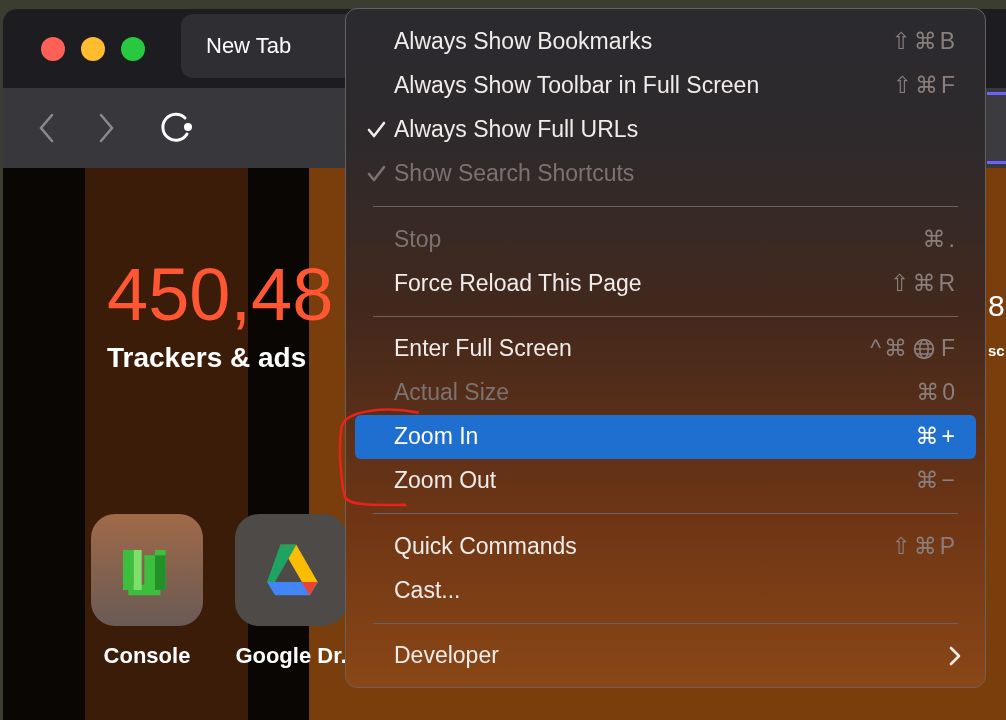 This screenshot has height=720, width=1006. Describe the element at coordinates (996, 350) in the screenshot. I see `stat-label: sc` at that location.